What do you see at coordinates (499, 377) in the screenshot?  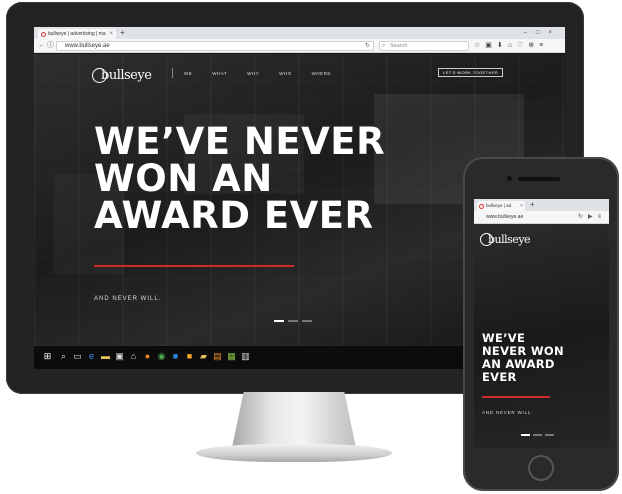 I see `mobile-hero-line: EVER` at bounding box center [499, 377].